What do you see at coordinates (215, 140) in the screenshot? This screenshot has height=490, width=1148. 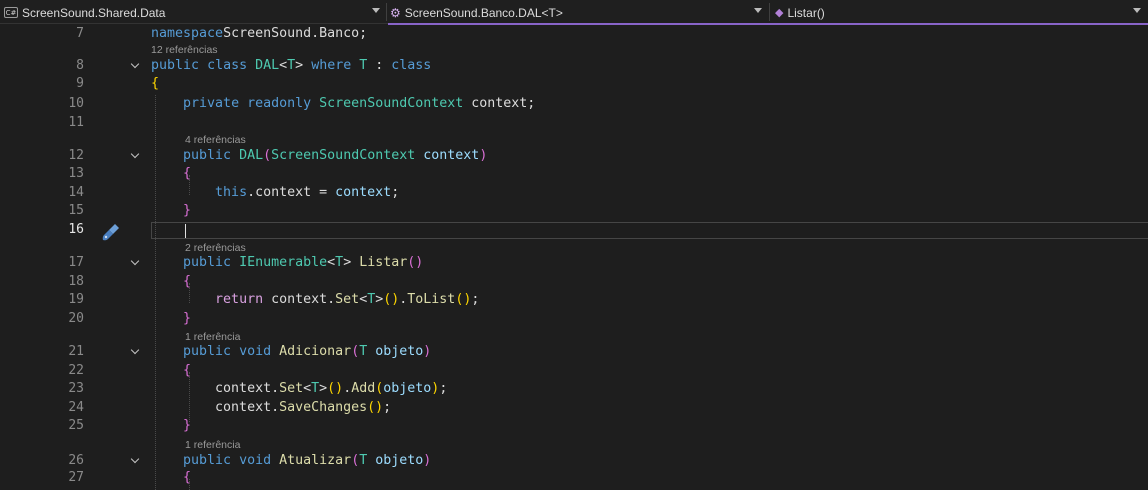 I see `codelens-references: 4 referências` at bounding box center [215, 140].